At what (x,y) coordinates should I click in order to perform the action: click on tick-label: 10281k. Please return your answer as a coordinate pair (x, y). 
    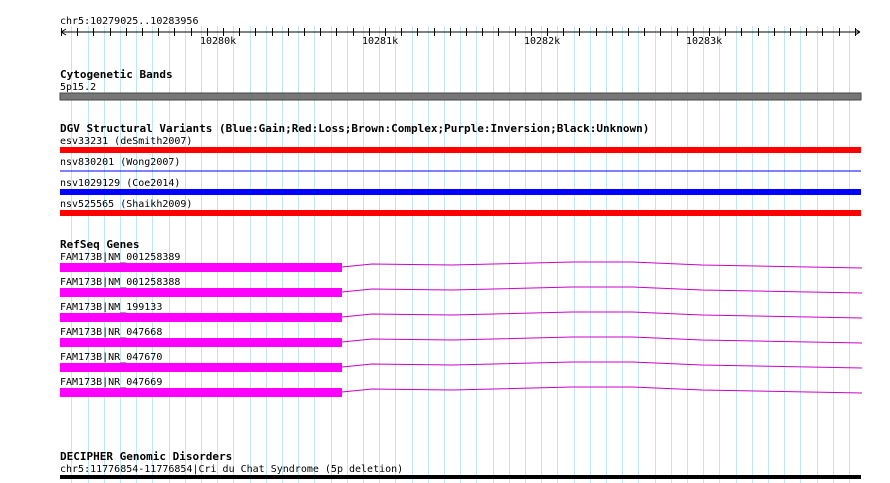
    Looking at the image, I should click on (380, 41).